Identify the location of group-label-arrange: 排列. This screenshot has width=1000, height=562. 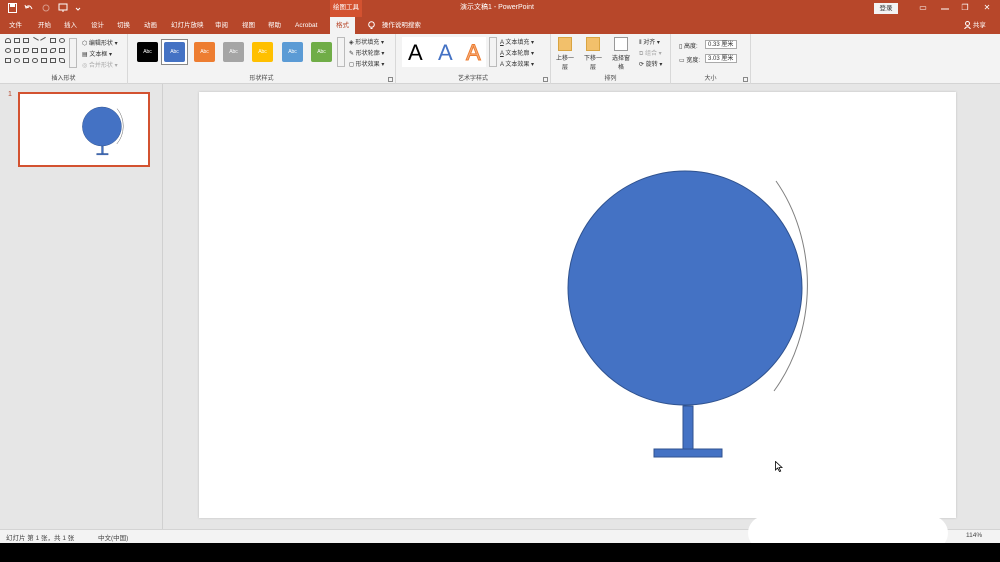
(610, 79).